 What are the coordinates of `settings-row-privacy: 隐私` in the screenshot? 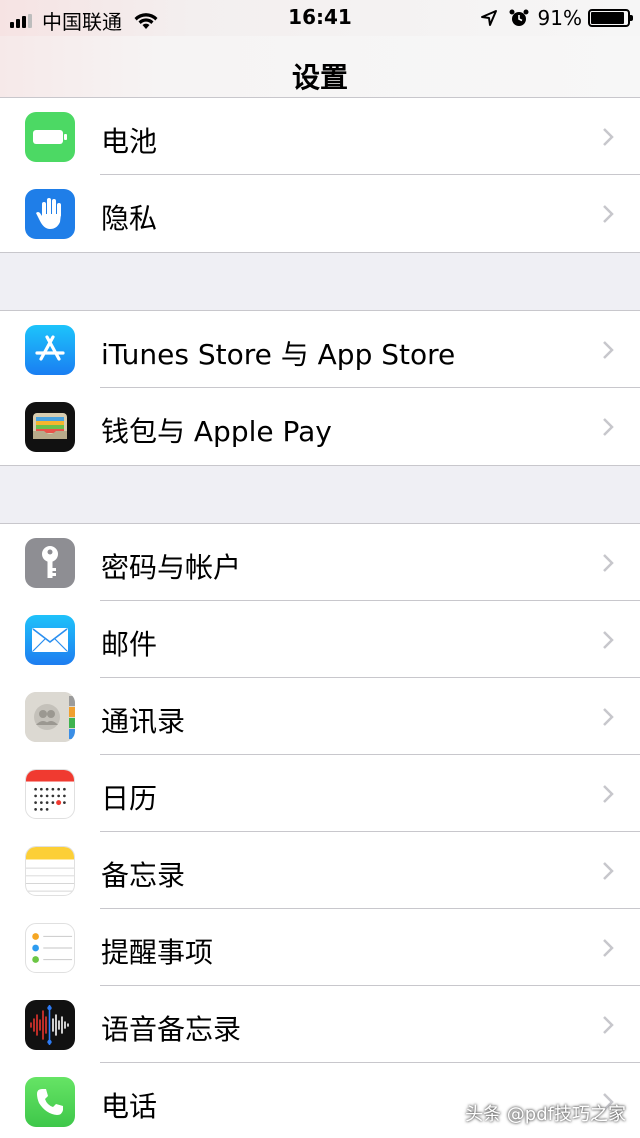 It's located at (320, 213).